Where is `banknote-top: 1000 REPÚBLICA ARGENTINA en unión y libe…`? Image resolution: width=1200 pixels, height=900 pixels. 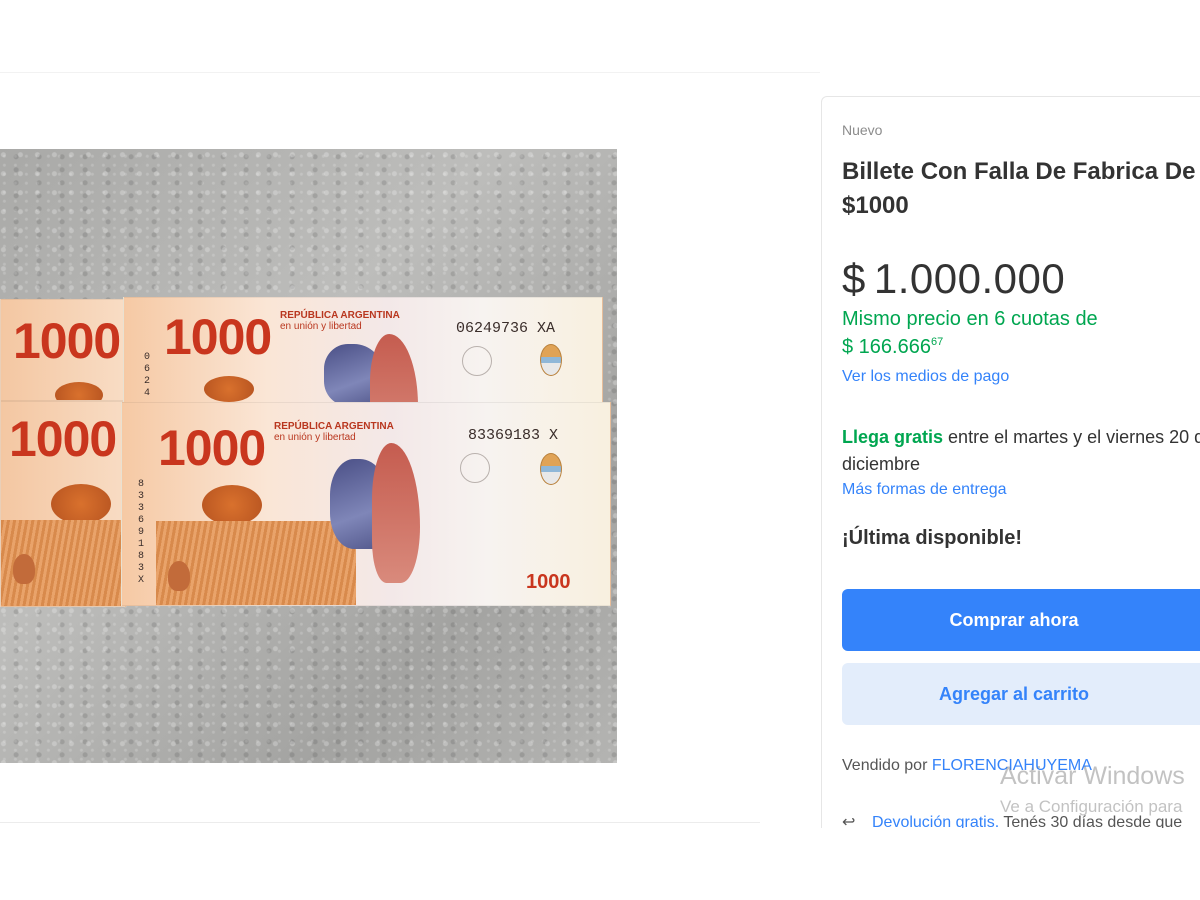 banknote-top: 1000 REPÚBLICA ARGENTINA en unión y libe… is located at coordinates (363, 350).